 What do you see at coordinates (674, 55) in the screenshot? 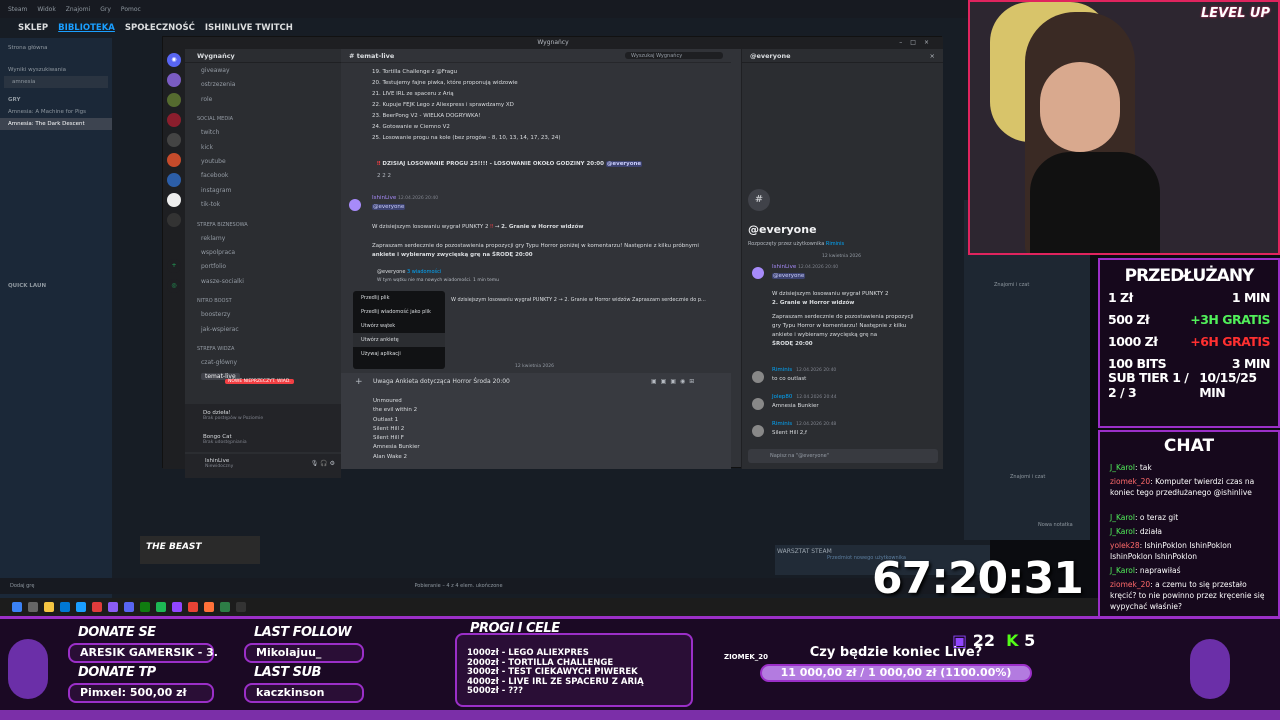
I see `search-input: Wyszukaj Wygnańcy` at bounding box center [674, 55].